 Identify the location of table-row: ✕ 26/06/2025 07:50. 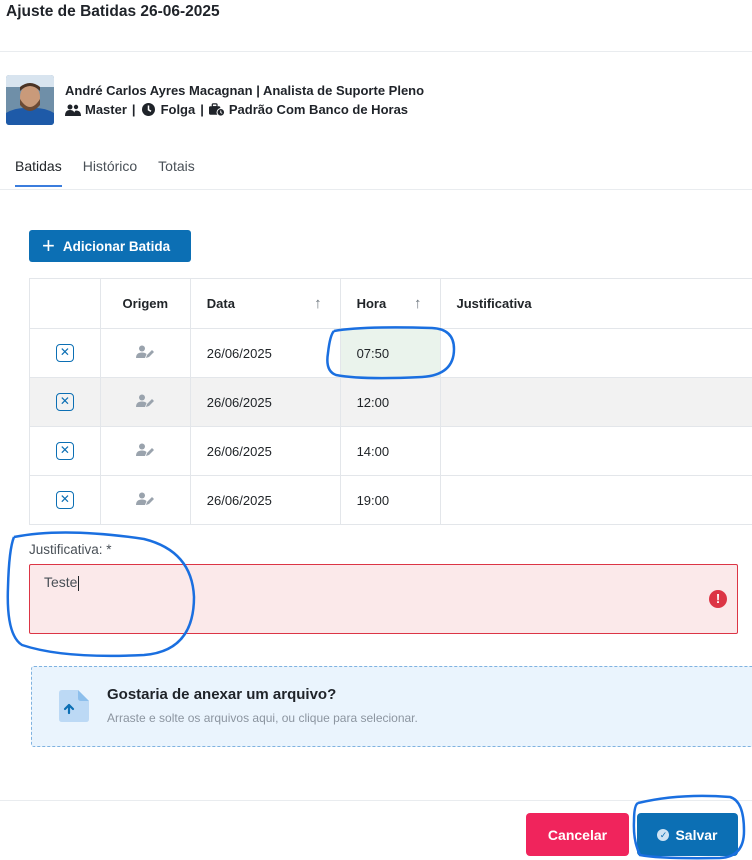
(390, 353).